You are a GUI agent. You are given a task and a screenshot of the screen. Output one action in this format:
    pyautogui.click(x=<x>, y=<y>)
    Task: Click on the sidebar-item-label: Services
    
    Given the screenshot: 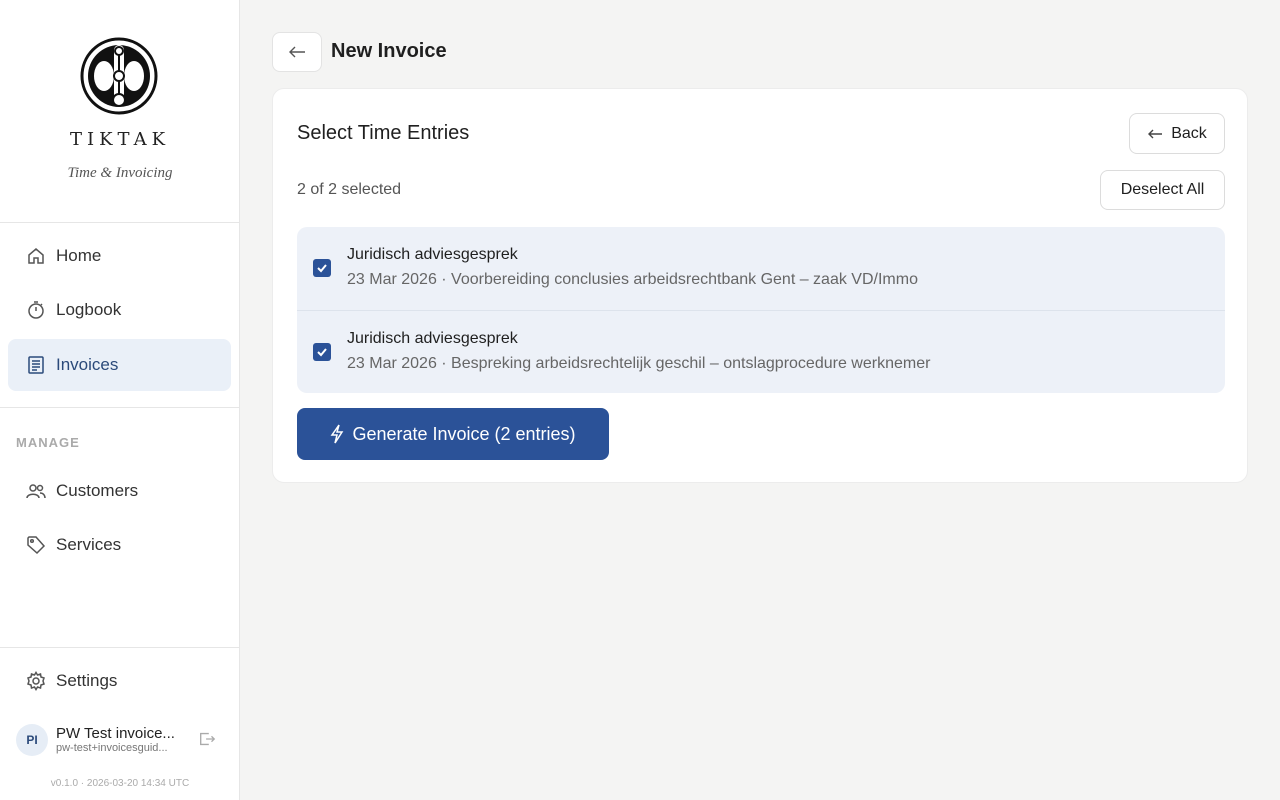 What is the action you would take?
    pyautogui.click(x=89, y=544)
    